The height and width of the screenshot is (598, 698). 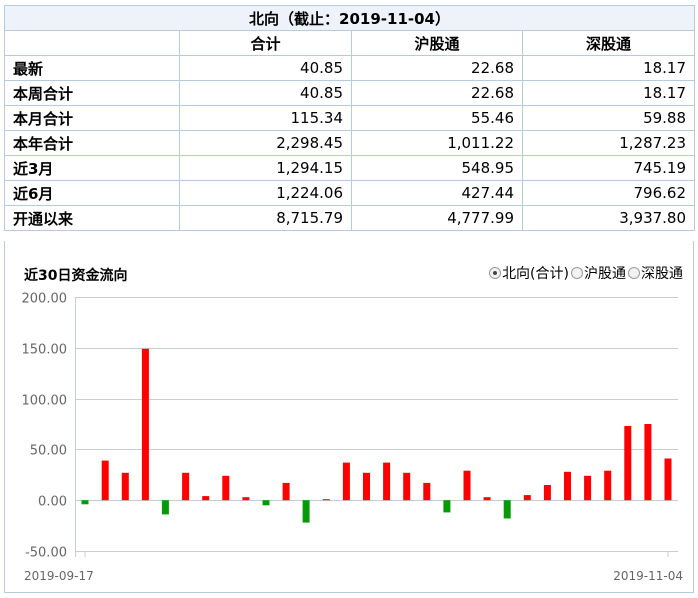 What do you see at coordinates (92, 218) in the screenshot?
I see `row-label: 开通以来` at bounding box center [92, 218].